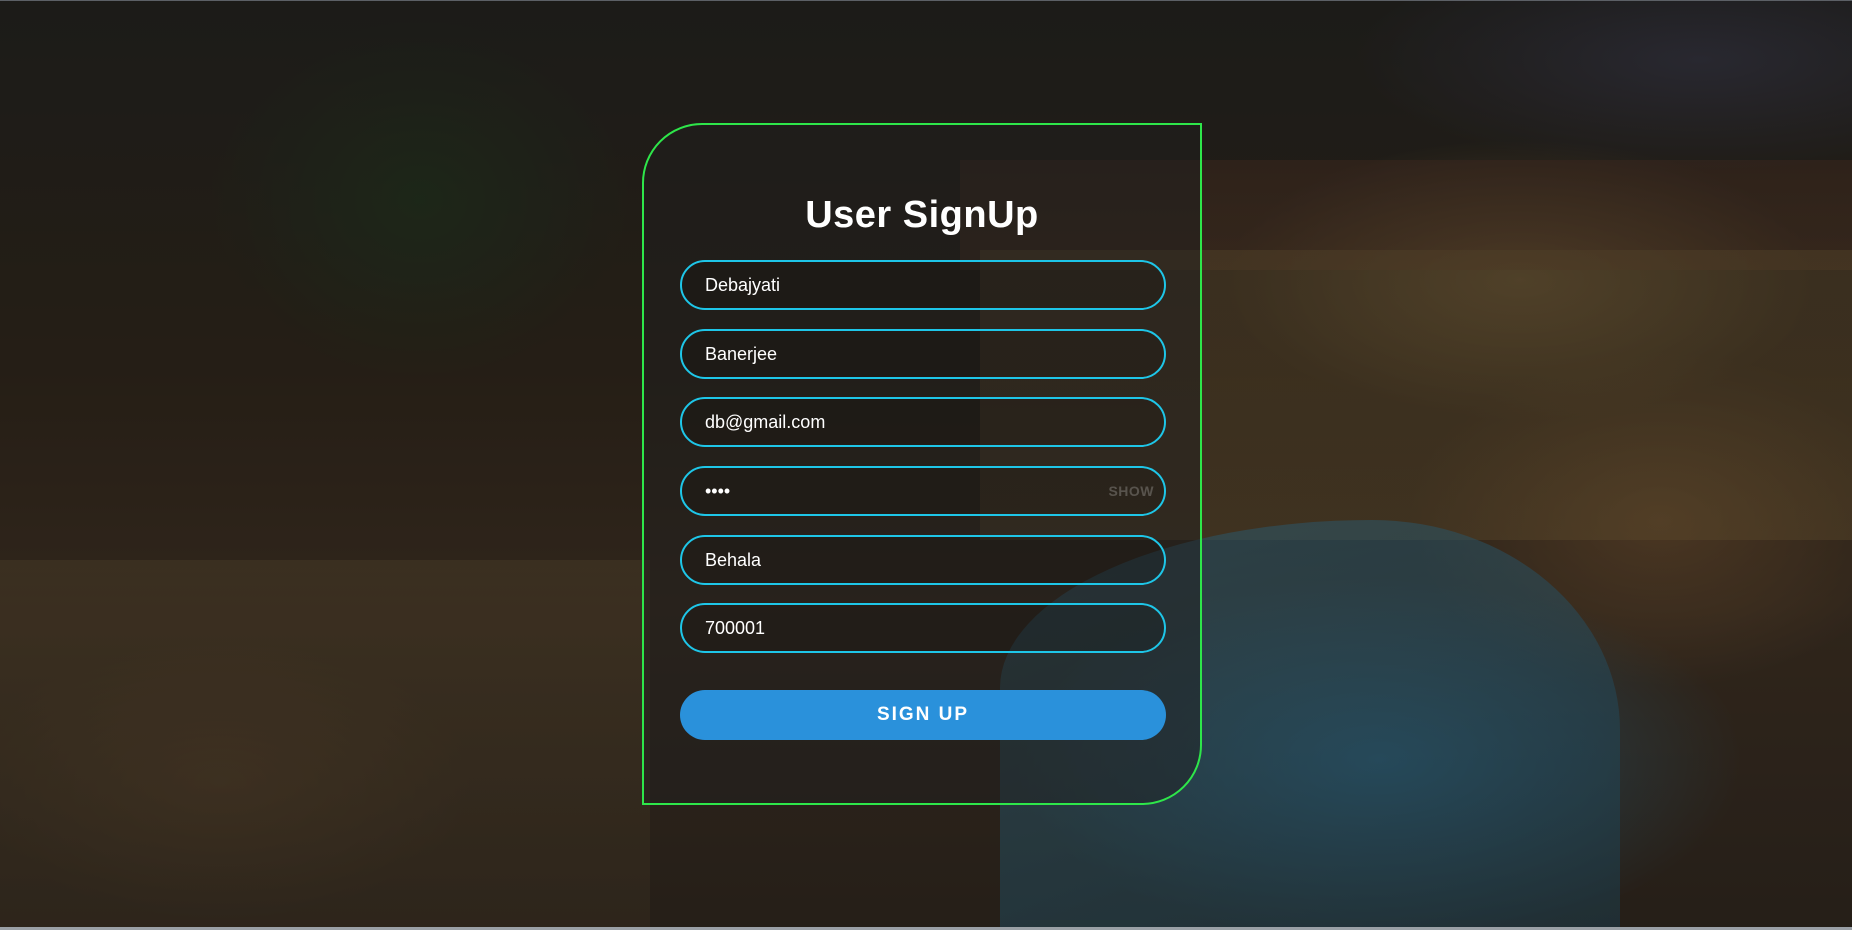 The height and width of the screenshot is (930, 1852). What do you see at coordinates (926, 0) in the screenshot?
I see `top-divider` at bounding box center [926, 0].